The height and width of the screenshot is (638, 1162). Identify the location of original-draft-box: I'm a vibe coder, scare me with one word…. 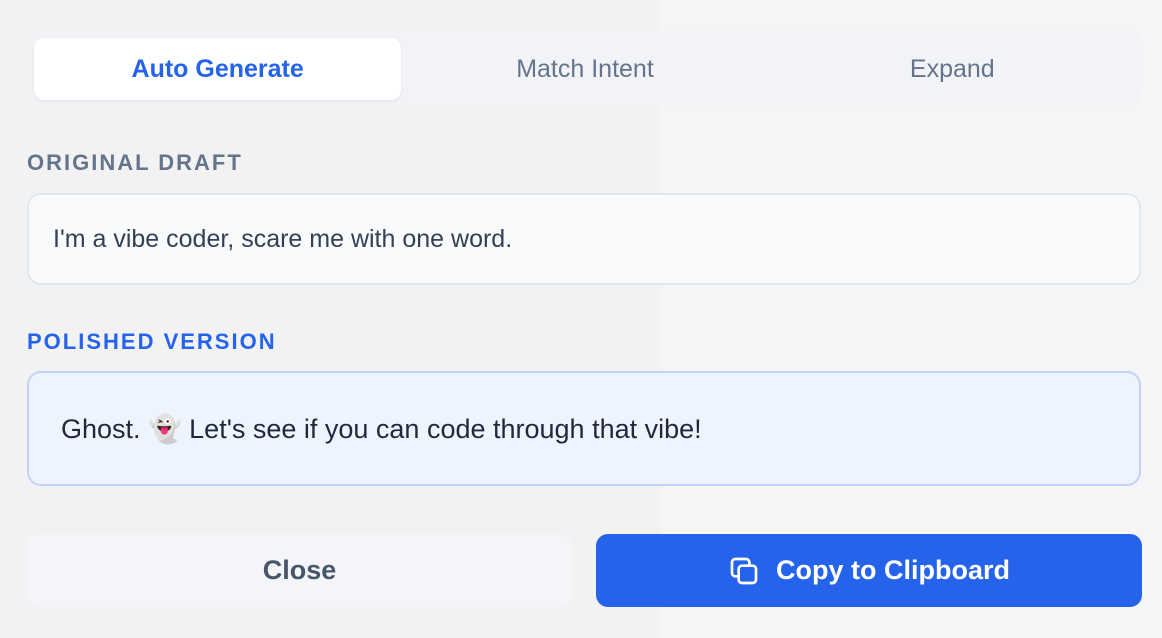
(584, 239).